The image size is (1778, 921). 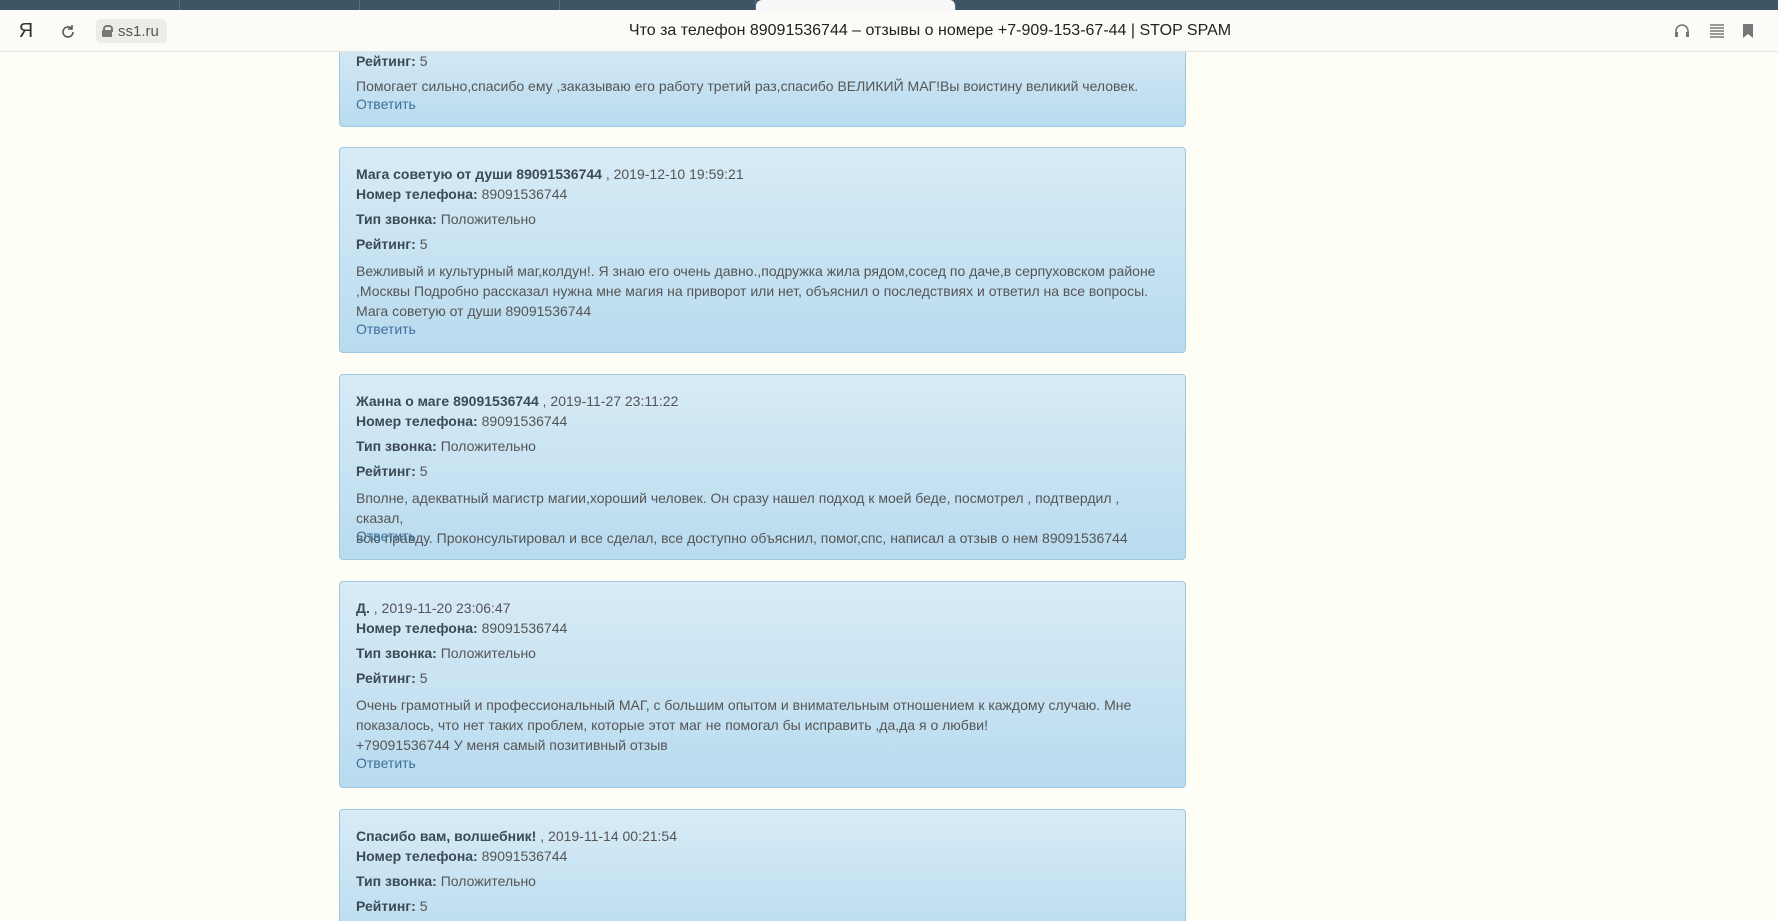 What do you see at coordinates (479, 174) in the screenshot?
I see `review-author: Мага советую от души 89091536744` at bounding box center [479, 174].